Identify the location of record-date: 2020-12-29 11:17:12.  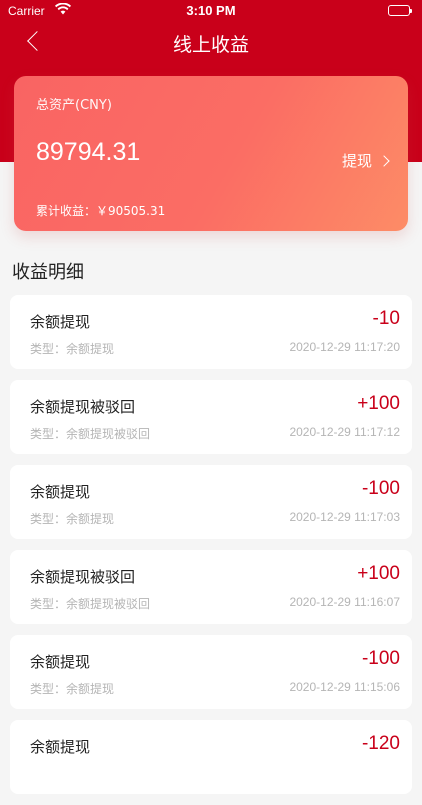
(344, 432).